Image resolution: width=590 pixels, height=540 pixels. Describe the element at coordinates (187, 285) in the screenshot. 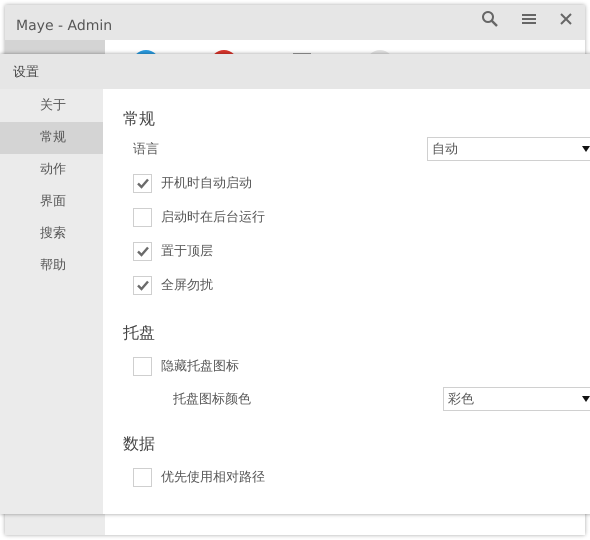

I see `checkbox-label: 全屏勿扰` at that location.